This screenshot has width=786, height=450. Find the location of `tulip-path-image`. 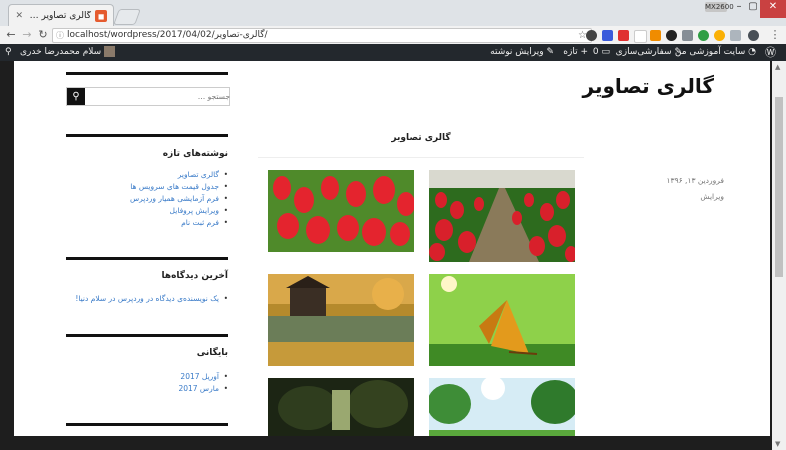

tulip-path-image is located at coordinates (502, 216).